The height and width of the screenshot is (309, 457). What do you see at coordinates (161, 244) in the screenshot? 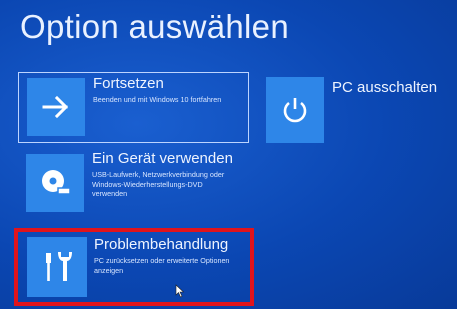
I see `troubleshoot-label: Problembehandlung` at bounding box center [161, 244].